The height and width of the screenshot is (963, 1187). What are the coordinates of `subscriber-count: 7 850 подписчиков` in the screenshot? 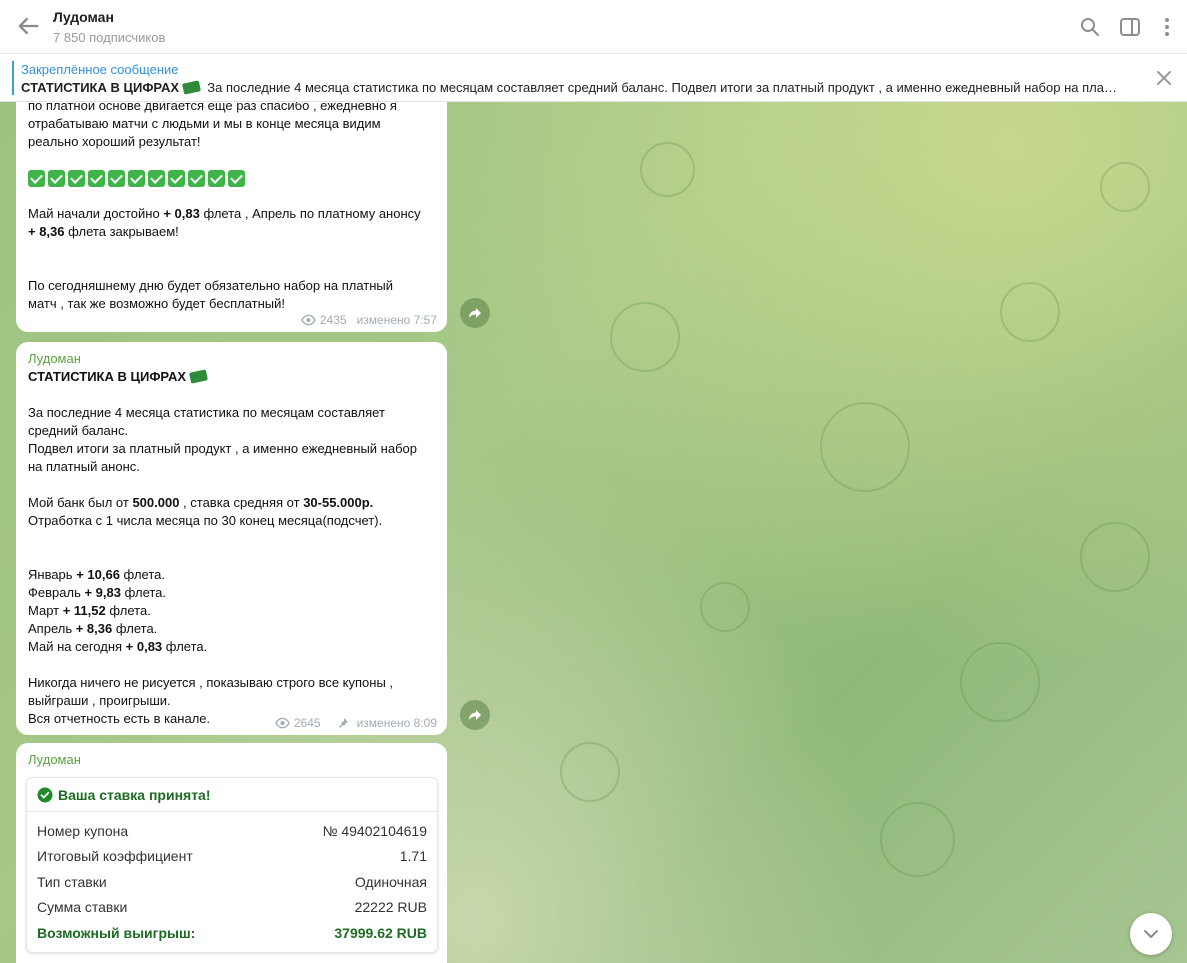 It's located at (109, 37).